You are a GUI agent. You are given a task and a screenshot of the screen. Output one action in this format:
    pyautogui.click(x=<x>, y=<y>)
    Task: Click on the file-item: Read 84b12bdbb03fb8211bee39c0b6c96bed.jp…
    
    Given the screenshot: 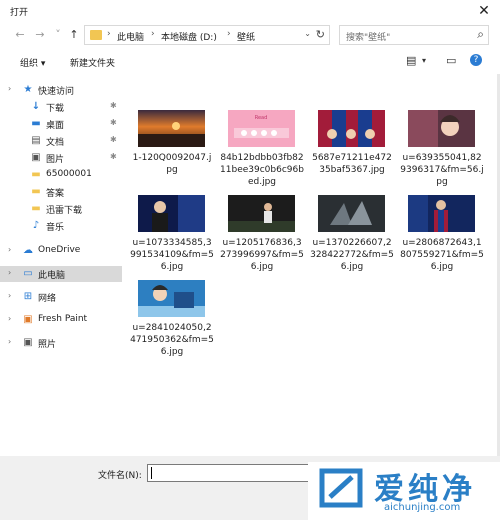 What is the action you would take?
    pyautogui.click(x=262, y=149)
    